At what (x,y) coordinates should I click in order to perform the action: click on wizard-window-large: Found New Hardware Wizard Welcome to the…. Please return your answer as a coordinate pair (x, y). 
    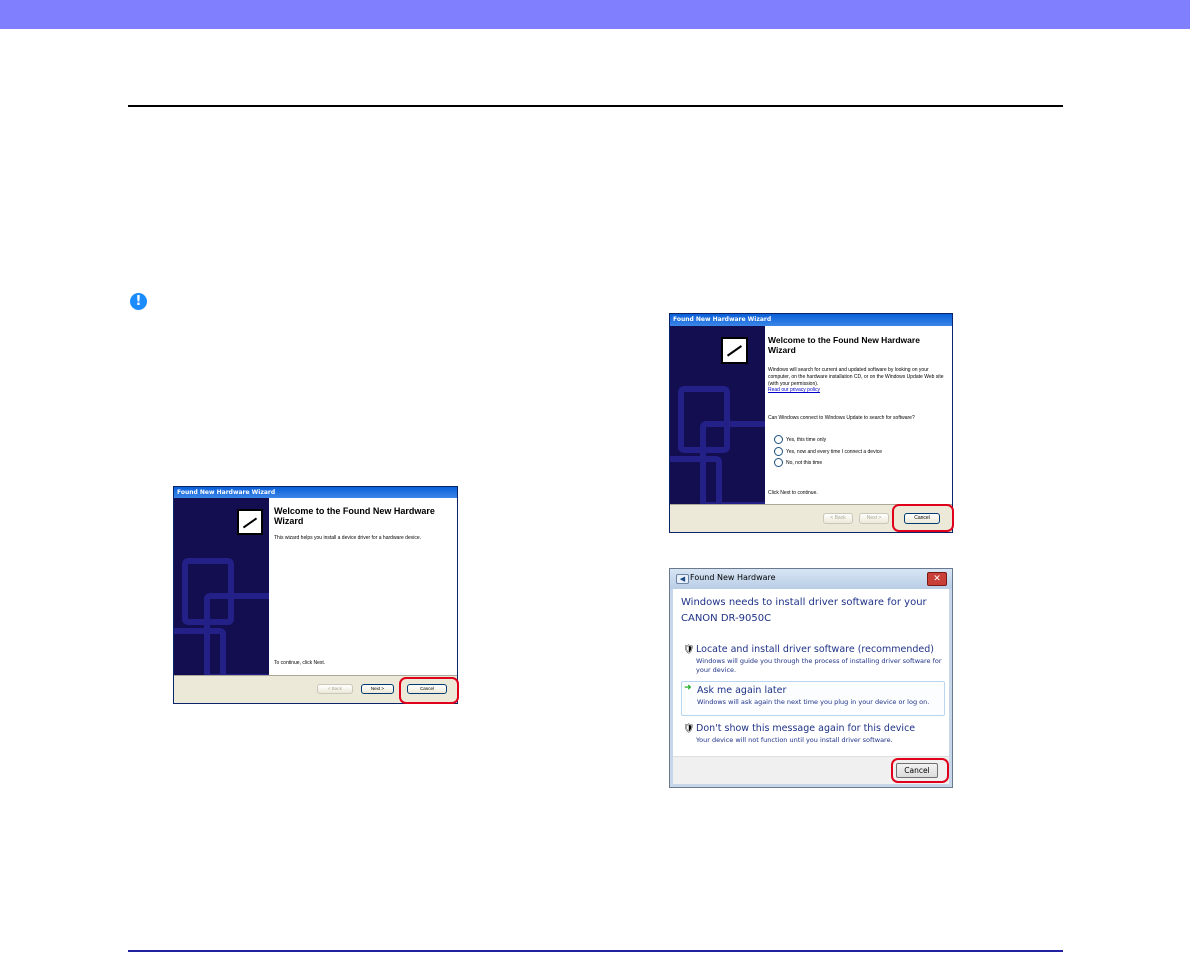
    Looking at the image, I should click on (811, 423).